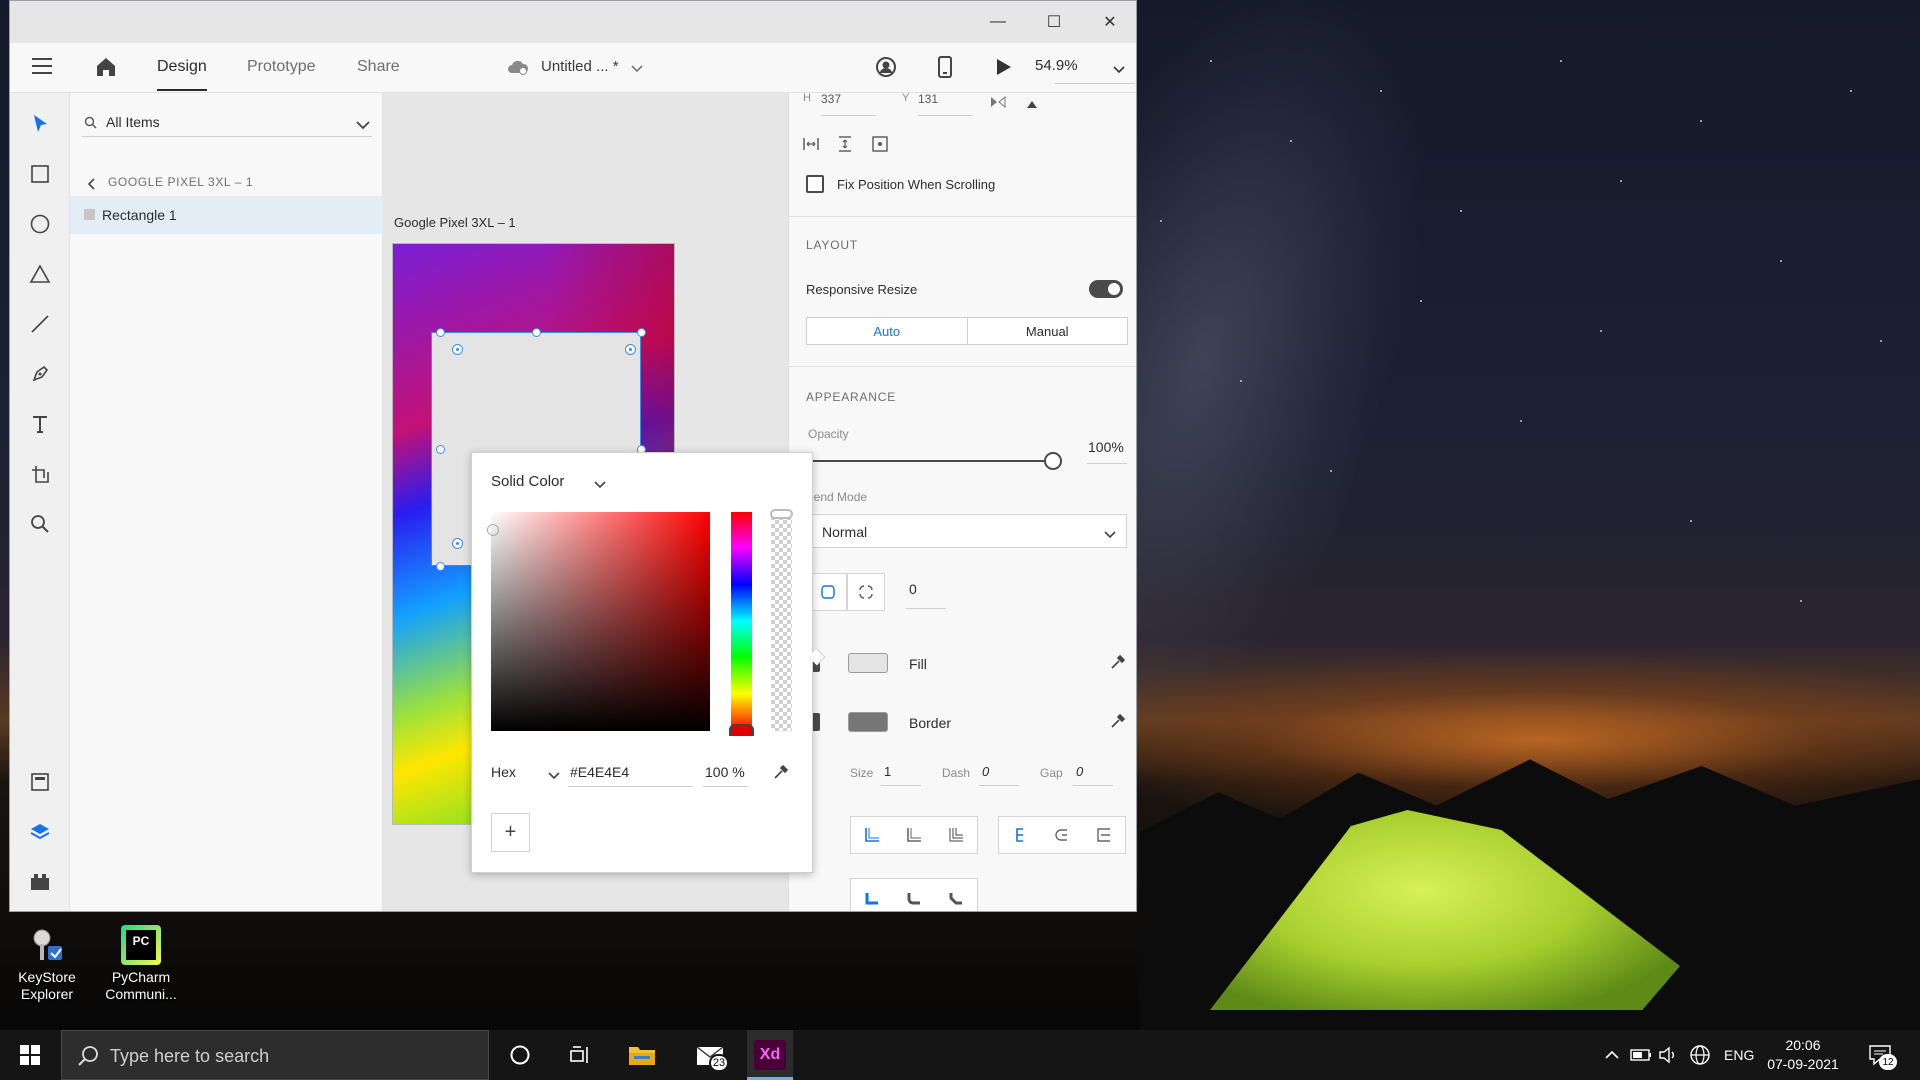 The height and width of the screenshot is (1080, 1920). What do you see at coordinates (913, 589) in the screenshot?
I see `corner-radius-value: 0` at bounding box center [913, 589].